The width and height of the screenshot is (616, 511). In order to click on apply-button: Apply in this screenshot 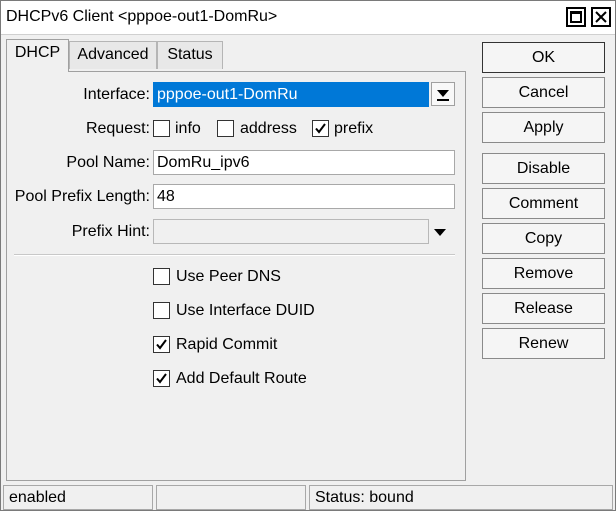, I will do `click(543, 127)`.